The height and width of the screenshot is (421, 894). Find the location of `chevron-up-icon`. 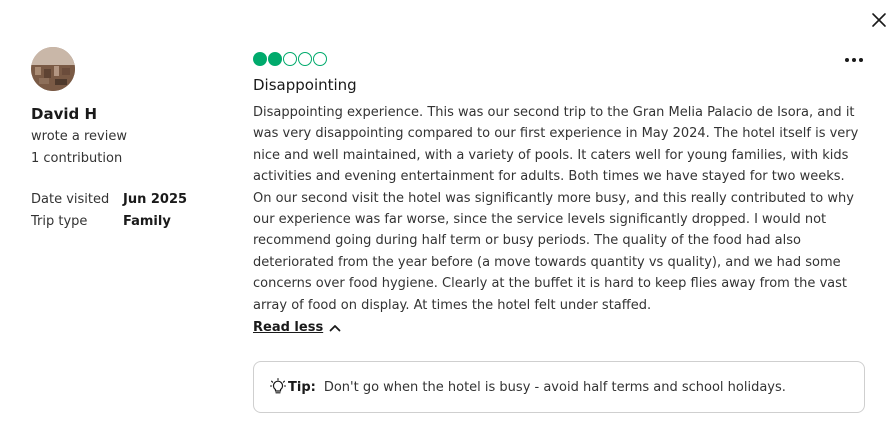

chevron-up-icon is located at coordinates (335, 327).